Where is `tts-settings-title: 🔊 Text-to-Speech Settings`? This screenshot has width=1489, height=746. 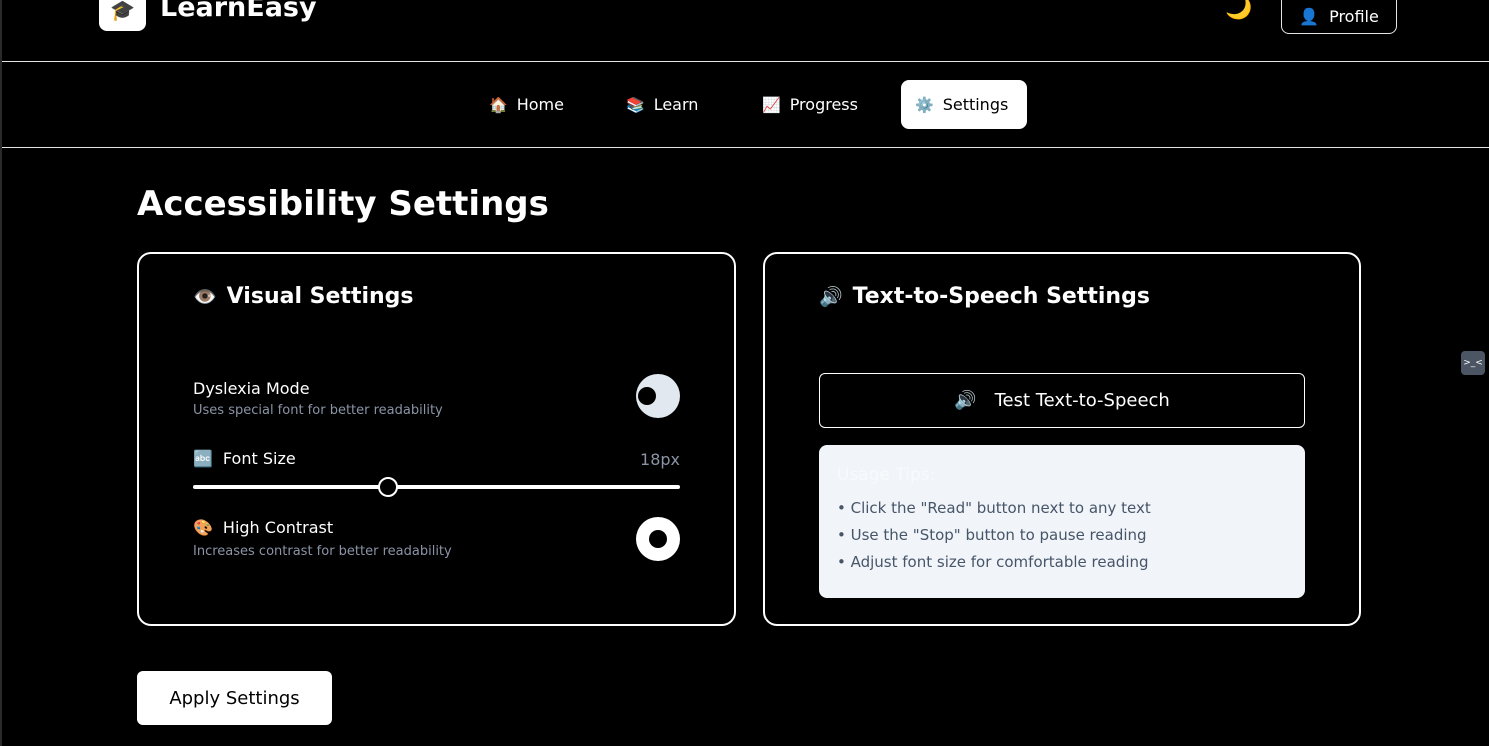
tts-settings-title: 🔊 Text-to-Speech Settings is located at coordinates (984, 296).